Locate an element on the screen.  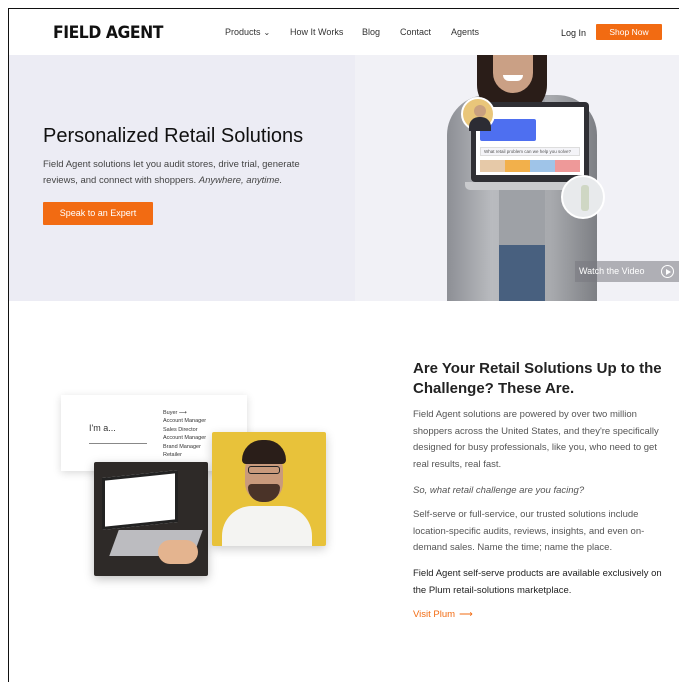
nav-products: Products ⌄ is located at coordinates (247, 32).